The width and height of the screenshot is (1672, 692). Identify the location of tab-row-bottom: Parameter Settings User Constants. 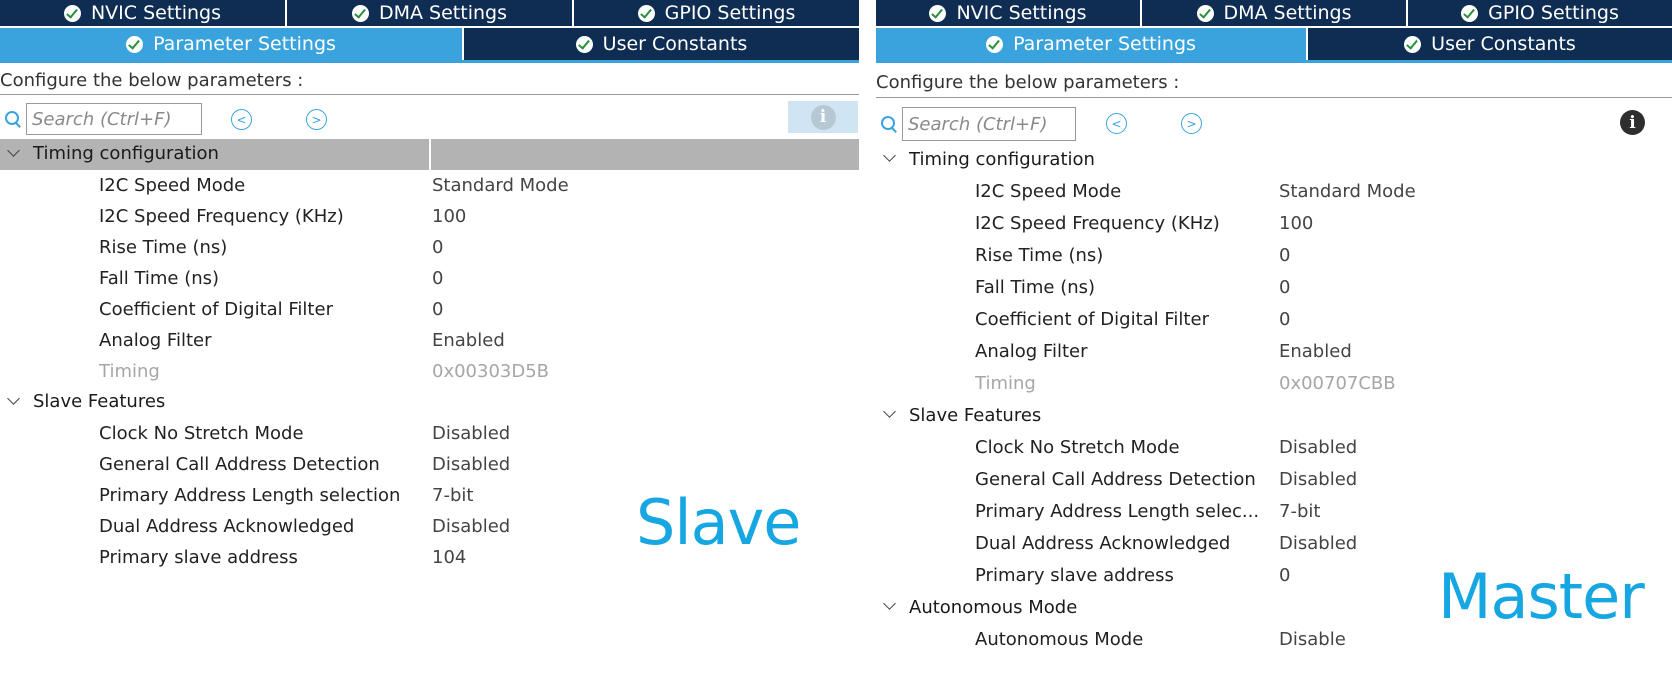
(429, 44).